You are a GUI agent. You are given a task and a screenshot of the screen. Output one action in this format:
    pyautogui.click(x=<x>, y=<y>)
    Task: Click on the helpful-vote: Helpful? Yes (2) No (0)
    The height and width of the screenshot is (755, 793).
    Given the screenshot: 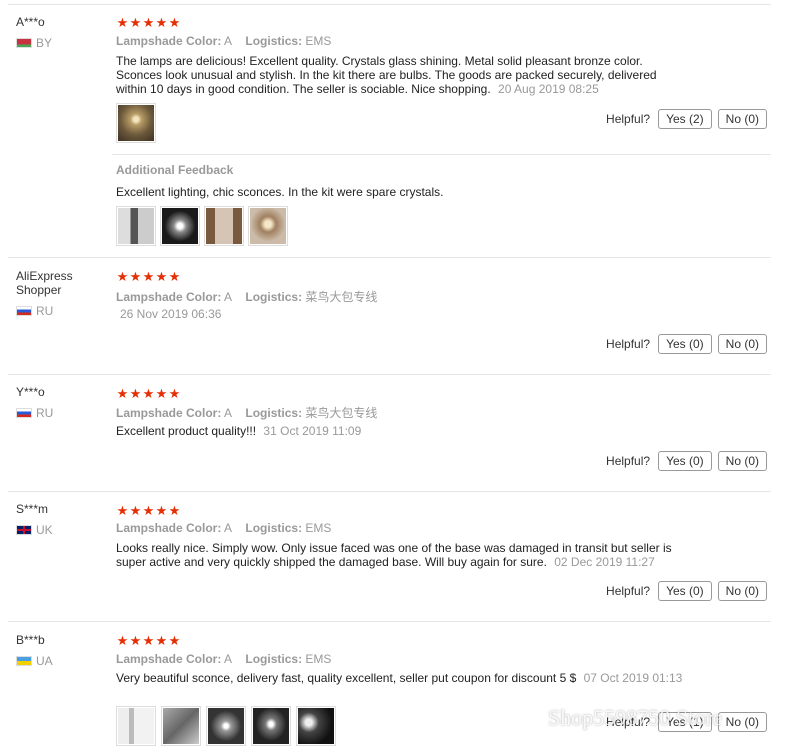 What is the action you would take?
    pyautogui.click(x=686, y=119)
    